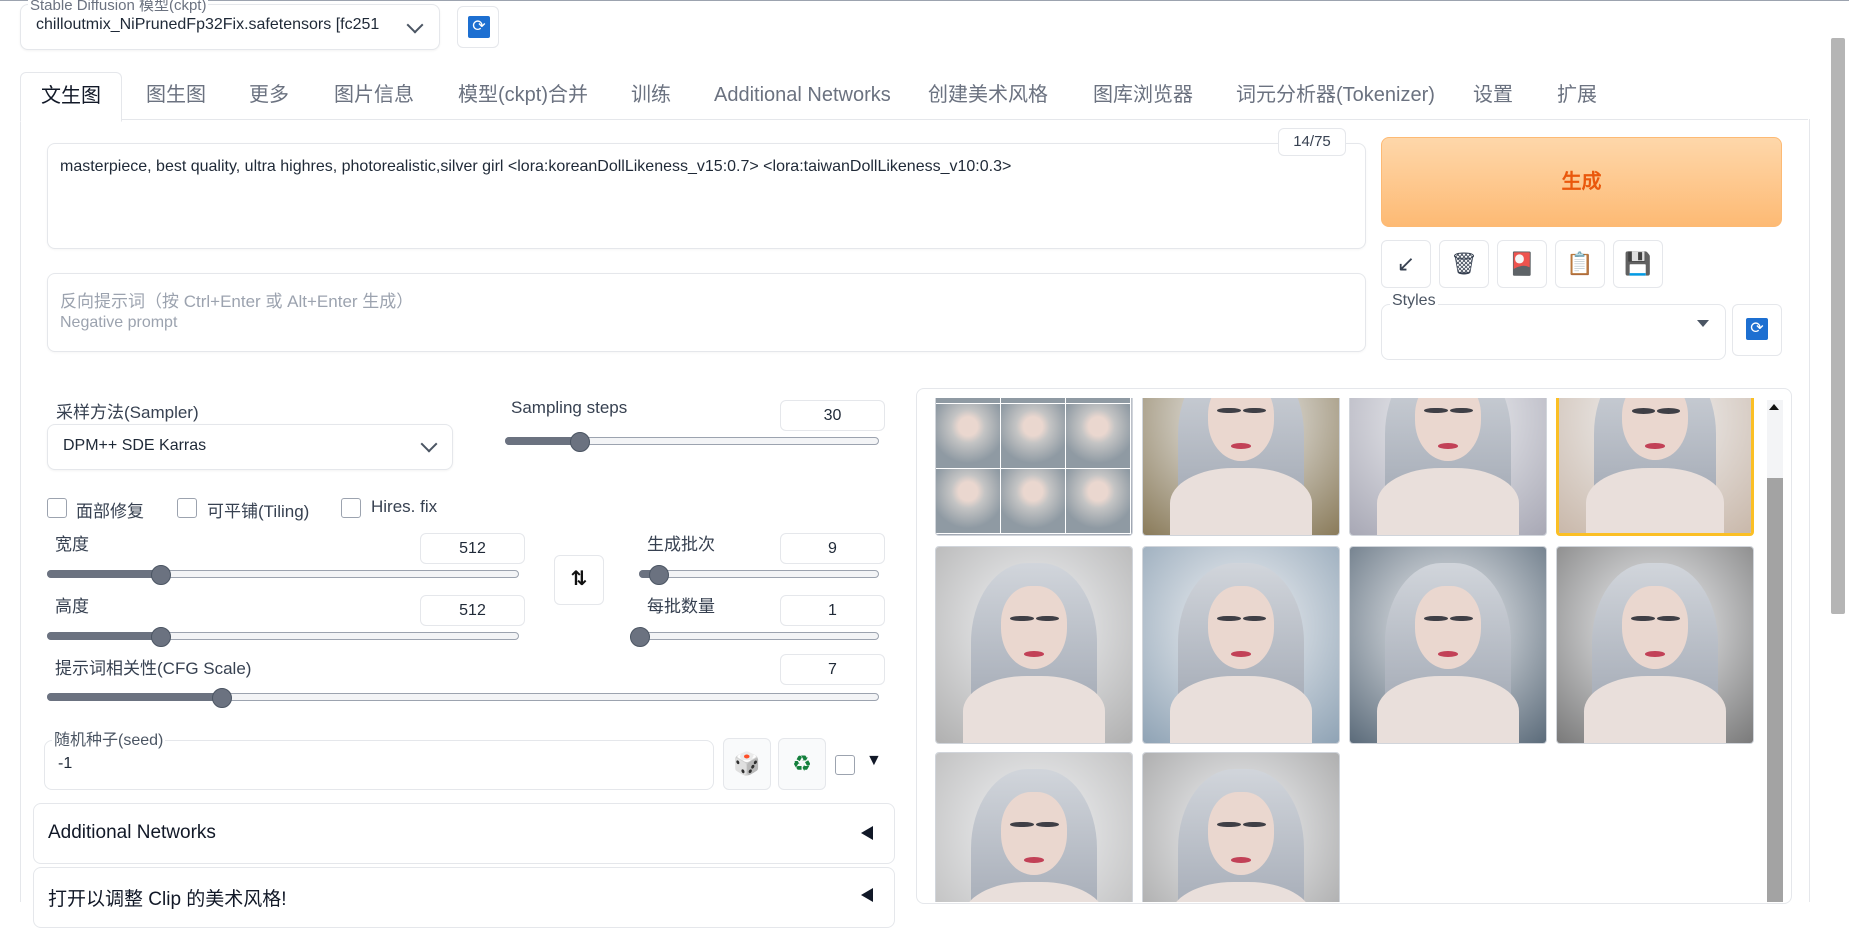 This screenshot has width=1849, height=928. What do you see at coordinates (651, 96) in the screenshot?
I see `tab-train: 训练` at bounding box center [651, 96].